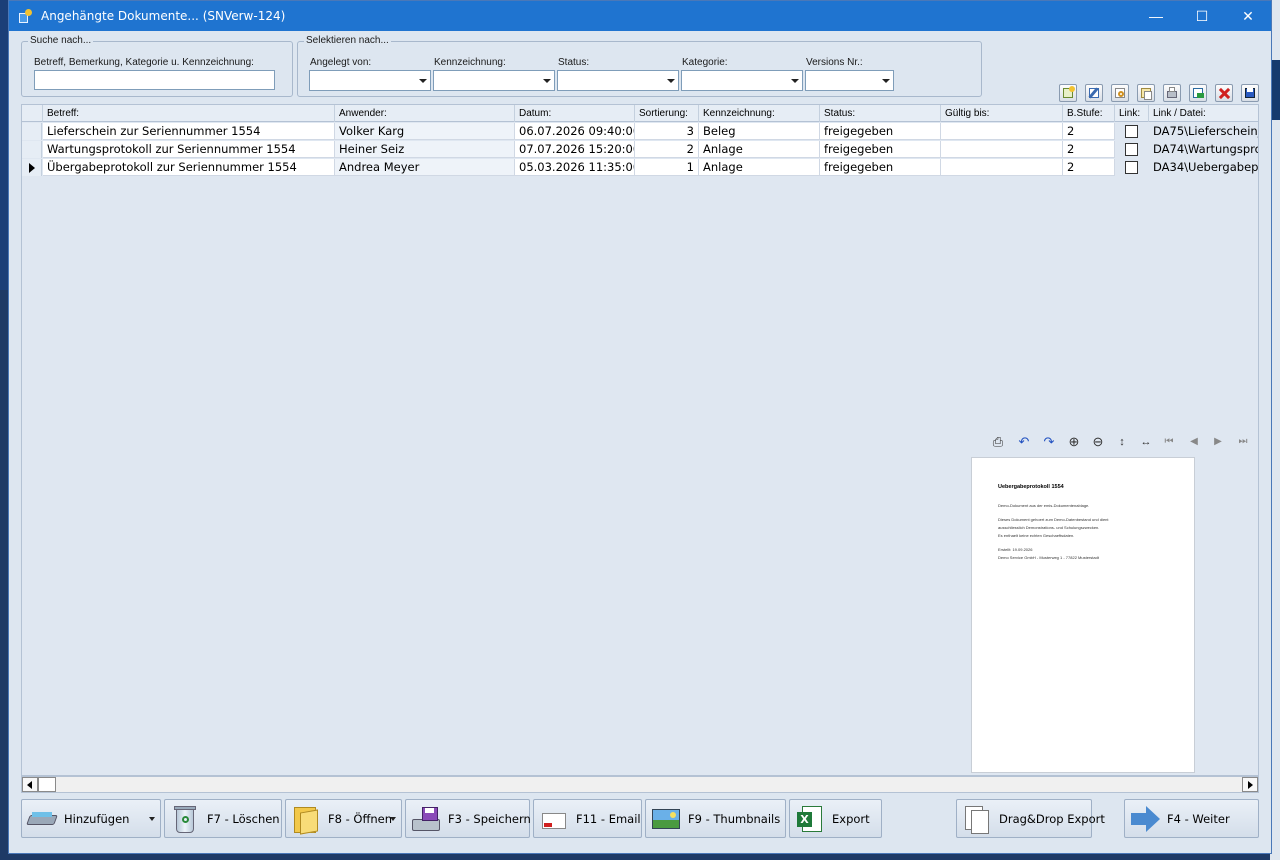 This screenshot has width=1280, height=860. I want to click on cell-betreff: Übergabeprotokoll zur Seriennummer 1554, so click(189, 167).